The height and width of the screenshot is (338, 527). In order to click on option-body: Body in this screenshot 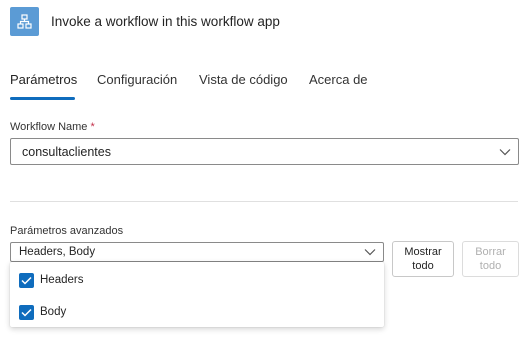, I will do `click(42, 312)`.